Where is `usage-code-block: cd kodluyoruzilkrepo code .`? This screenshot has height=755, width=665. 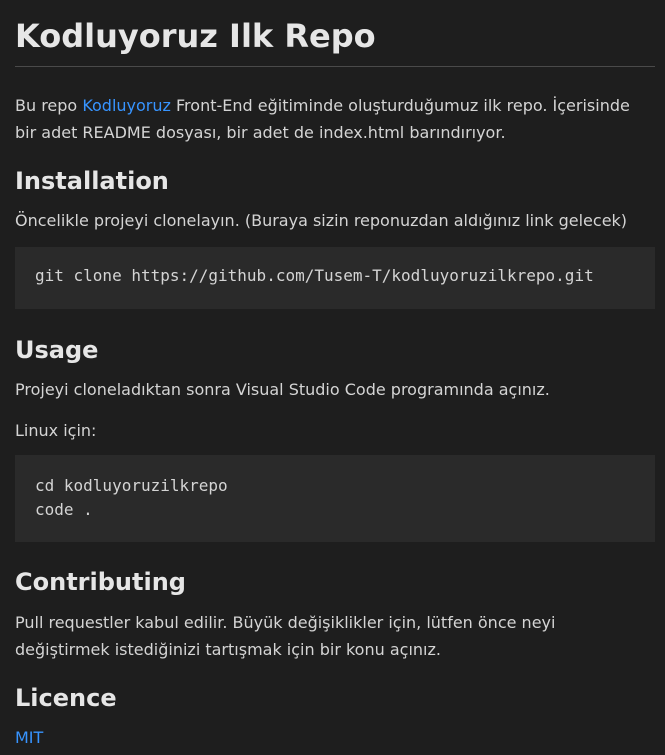 usage-code-block: cd kodluyoruzilkrepo code . is located at coordinates (335, 498).